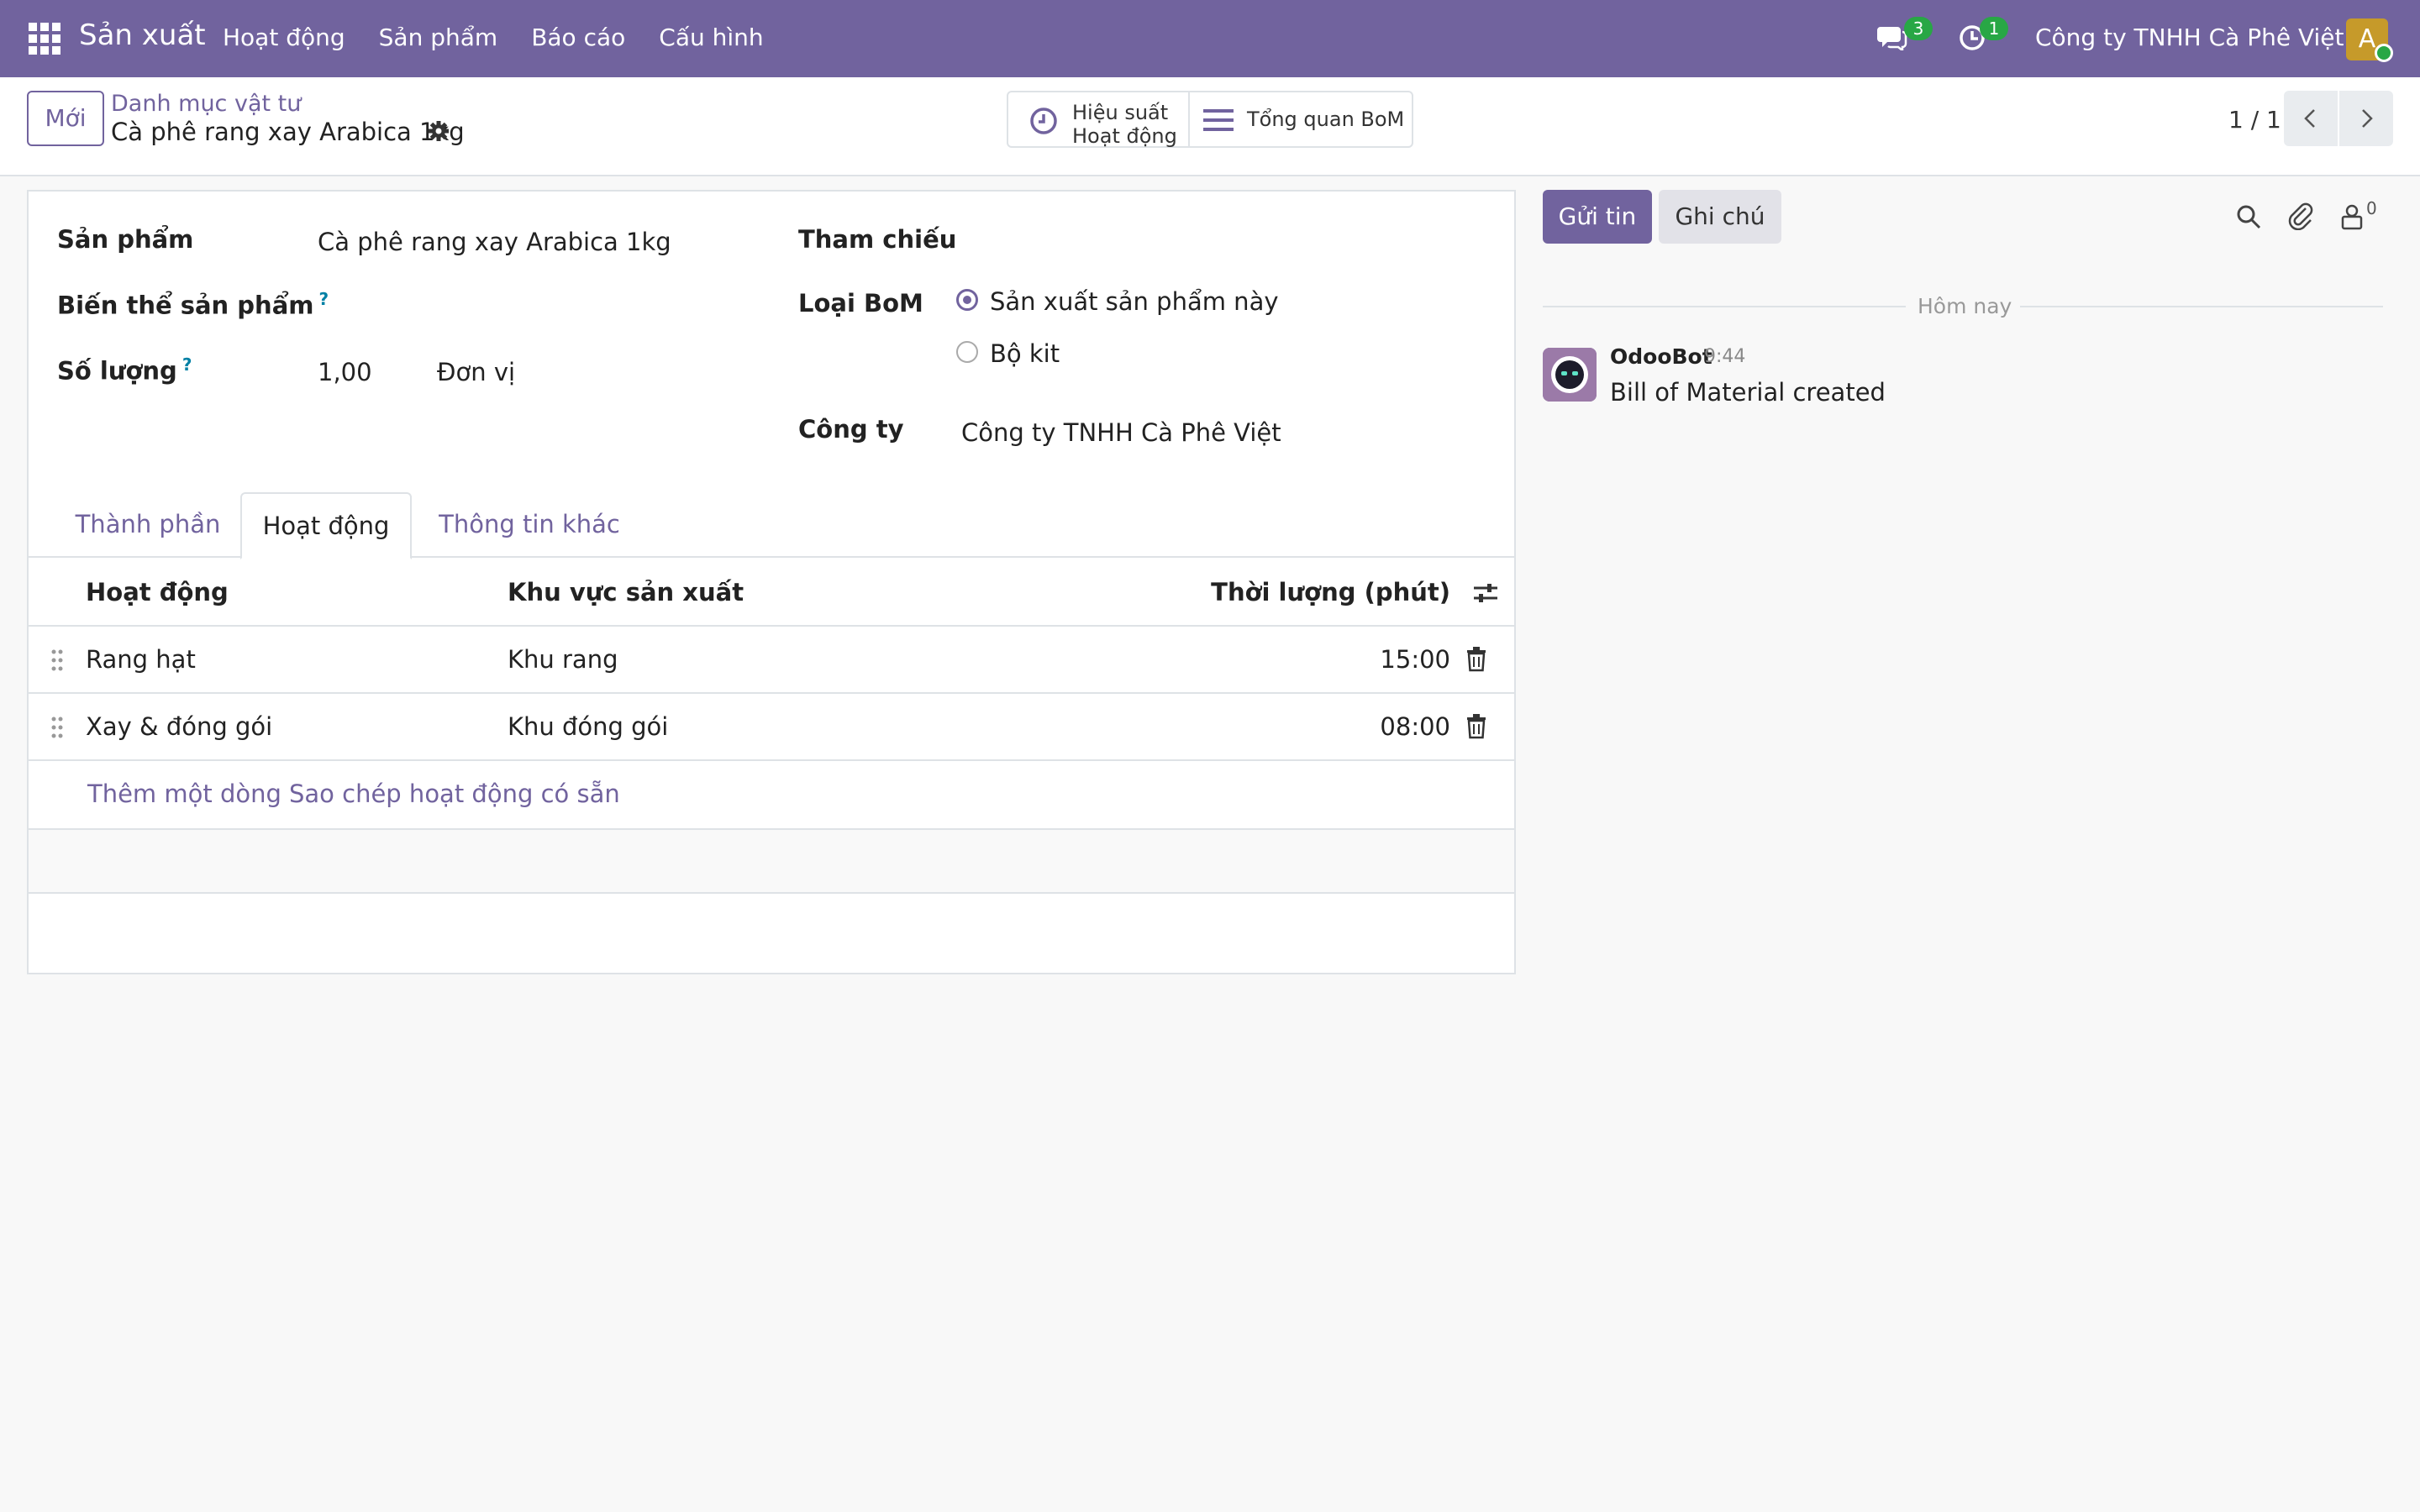 The image size is (2420, 1512). What do you see at coordinates (851, 429) in the screenshot?
I see `company-label: Công ty` at bounding box center [851, 429].